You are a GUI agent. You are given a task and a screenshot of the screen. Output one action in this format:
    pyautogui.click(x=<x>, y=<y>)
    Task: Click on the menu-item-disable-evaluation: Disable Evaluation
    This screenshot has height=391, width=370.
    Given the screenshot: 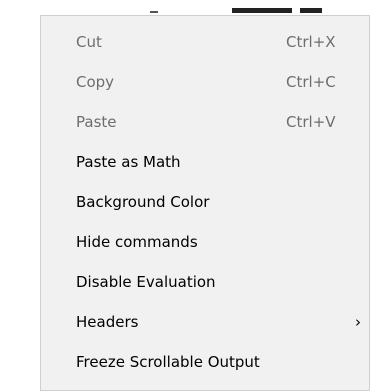 What is the action you would take?
    pyautogui.click(x=205, y=282)
    